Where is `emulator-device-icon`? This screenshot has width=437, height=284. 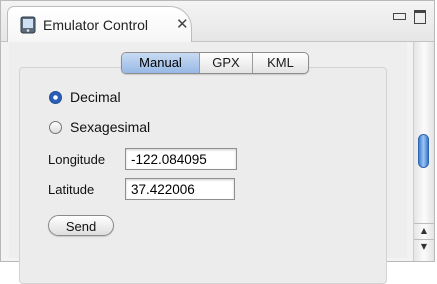 emulator-device-icon is located at coordinates (28, 25).